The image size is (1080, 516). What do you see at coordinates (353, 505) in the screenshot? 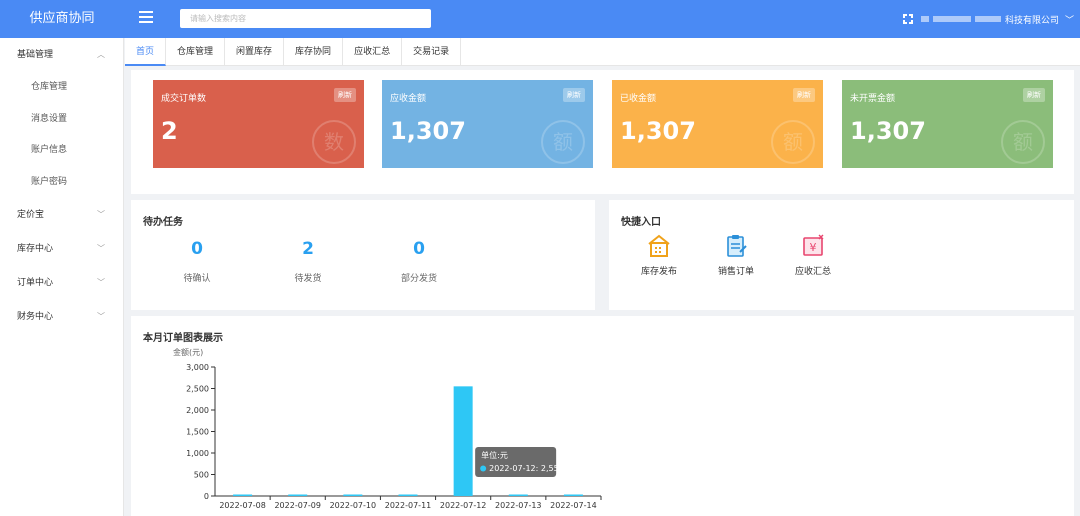
I see `x-tick-label: 2022-07-10` at bounding box center [353, 505].